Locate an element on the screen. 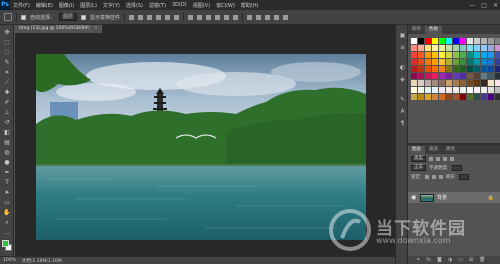 Image resolution: width=500 pixels, height=264 pixels. tab-swatches: 色板 is located at coordinates (433, 30).